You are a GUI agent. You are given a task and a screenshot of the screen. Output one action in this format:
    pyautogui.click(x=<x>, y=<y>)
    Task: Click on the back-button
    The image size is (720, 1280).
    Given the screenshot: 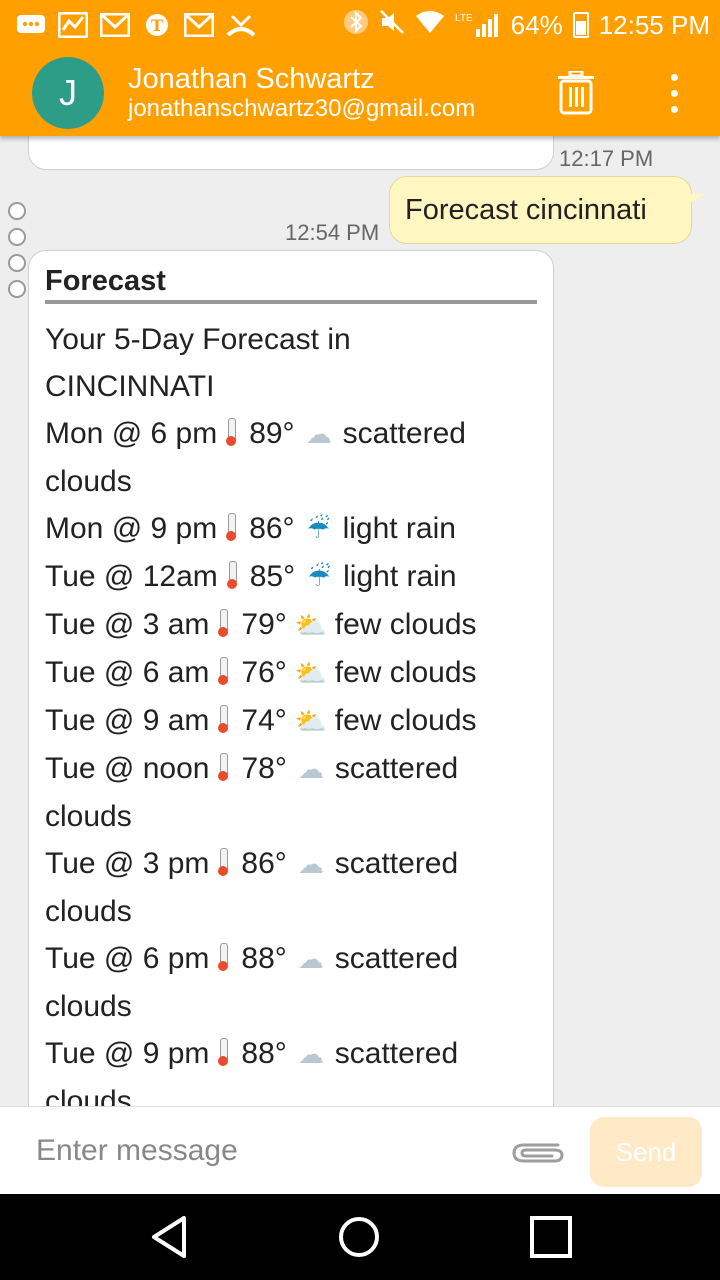 What is the action you would take?
    pyautogui.click(x=171, y=1237)
    